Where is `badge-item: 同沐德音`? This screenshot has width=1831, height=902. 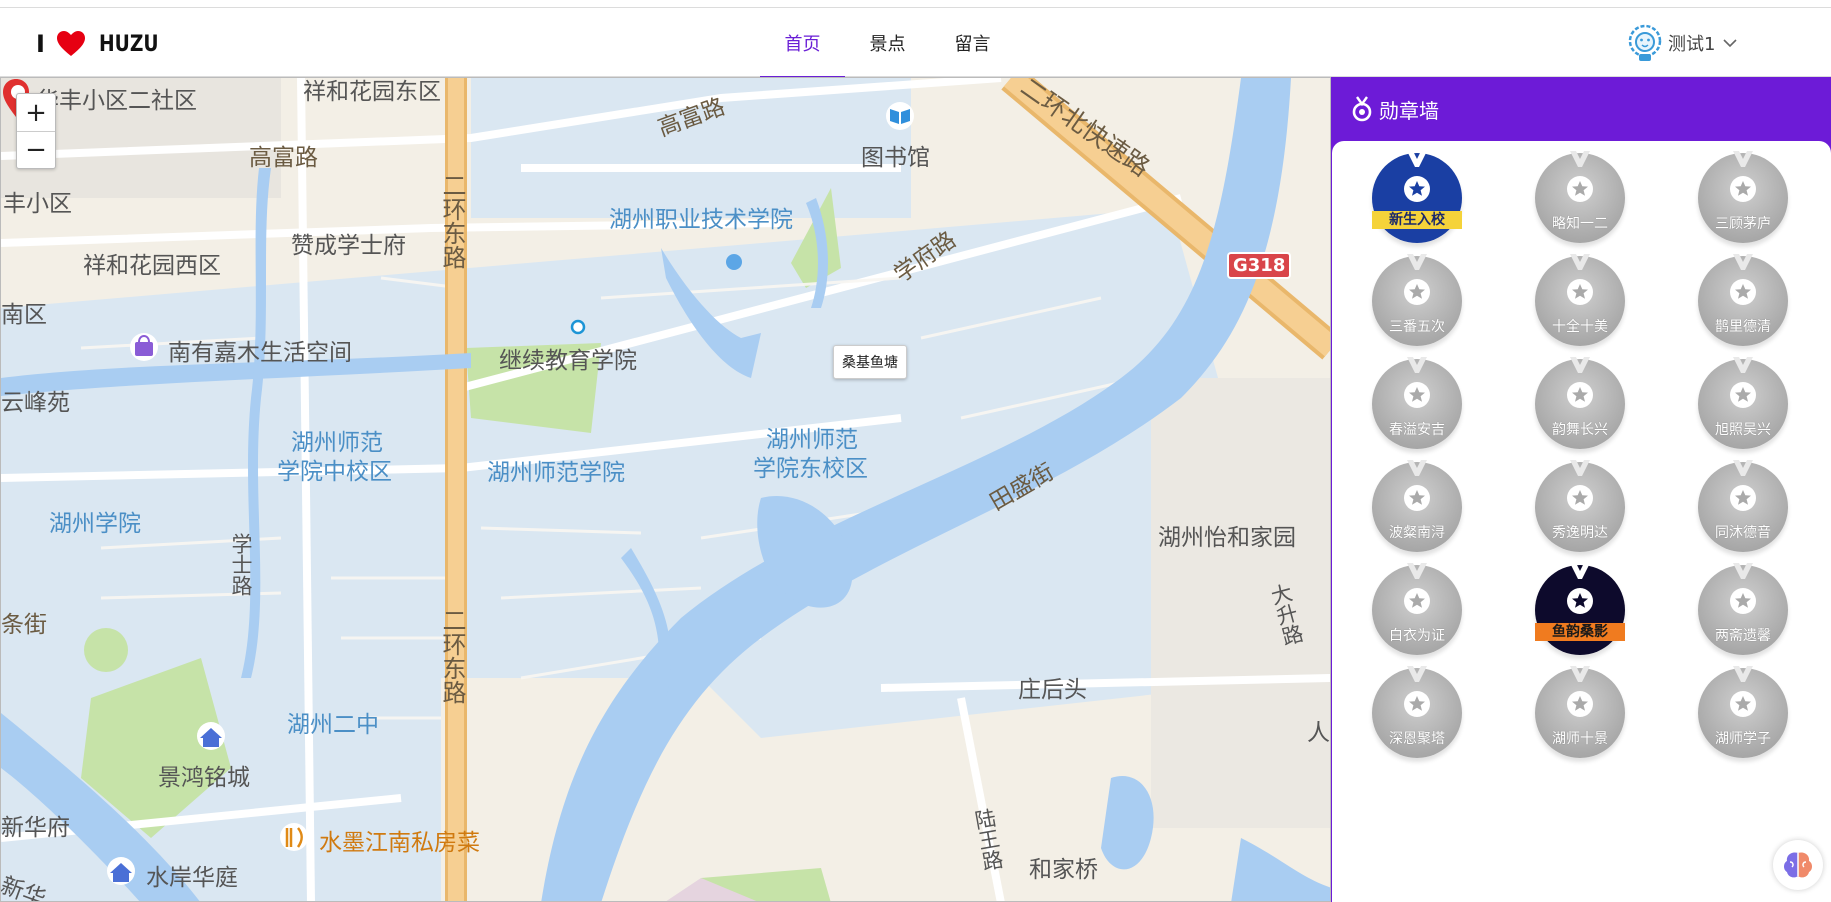 badge-item: 同沐德音 is located at coordinates (1743, 506).